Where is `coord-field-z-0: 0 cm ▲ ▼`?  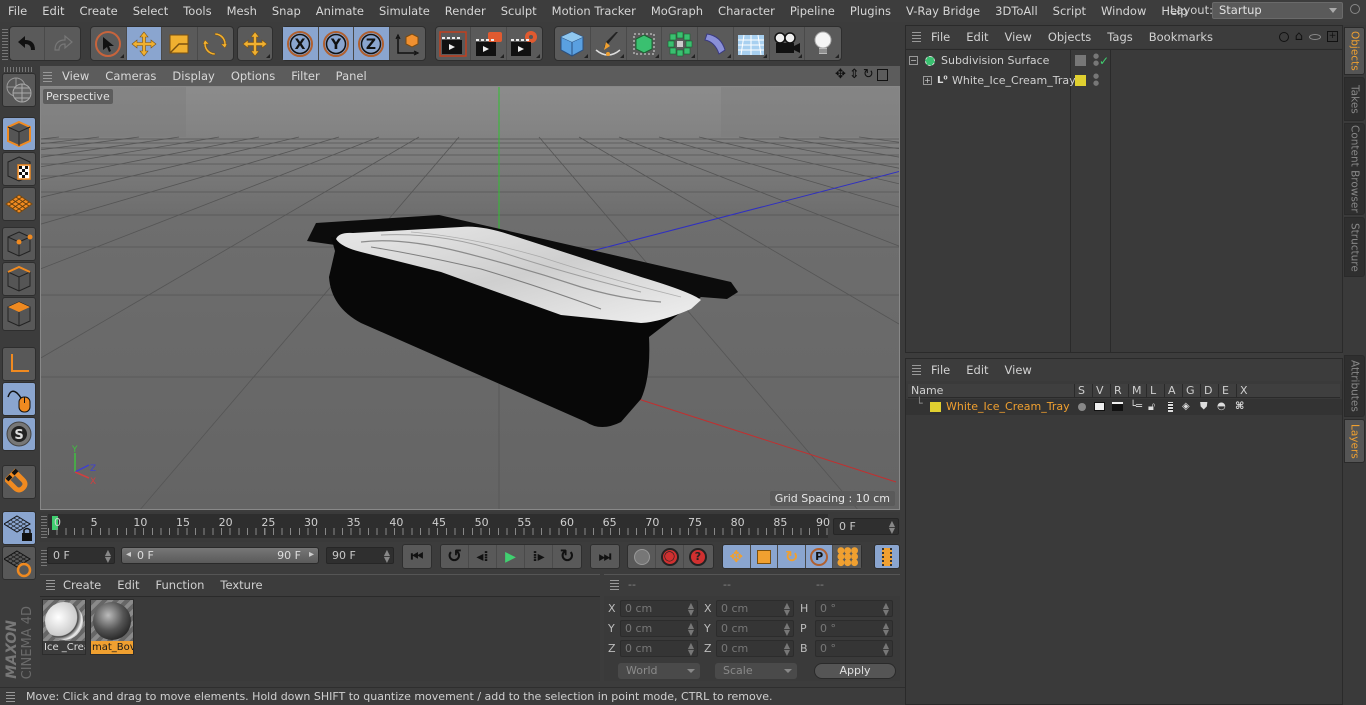 coord-field-z-0: 0 cm ▲ ▼ is located at coordinates (659, 648).